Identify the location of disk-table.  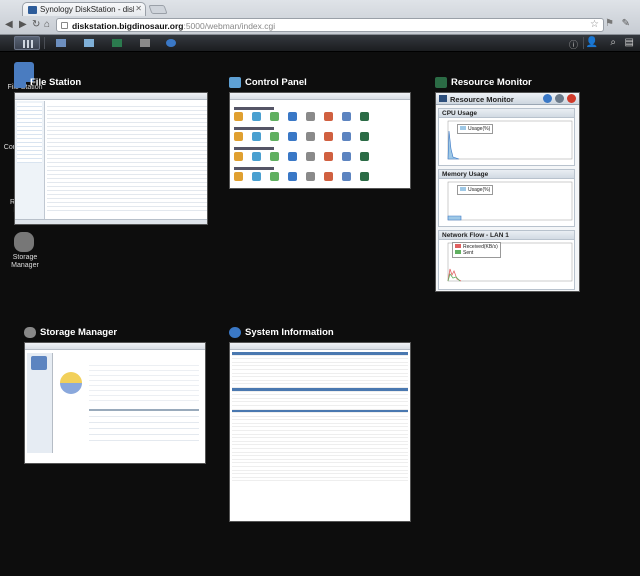
(144, 426).